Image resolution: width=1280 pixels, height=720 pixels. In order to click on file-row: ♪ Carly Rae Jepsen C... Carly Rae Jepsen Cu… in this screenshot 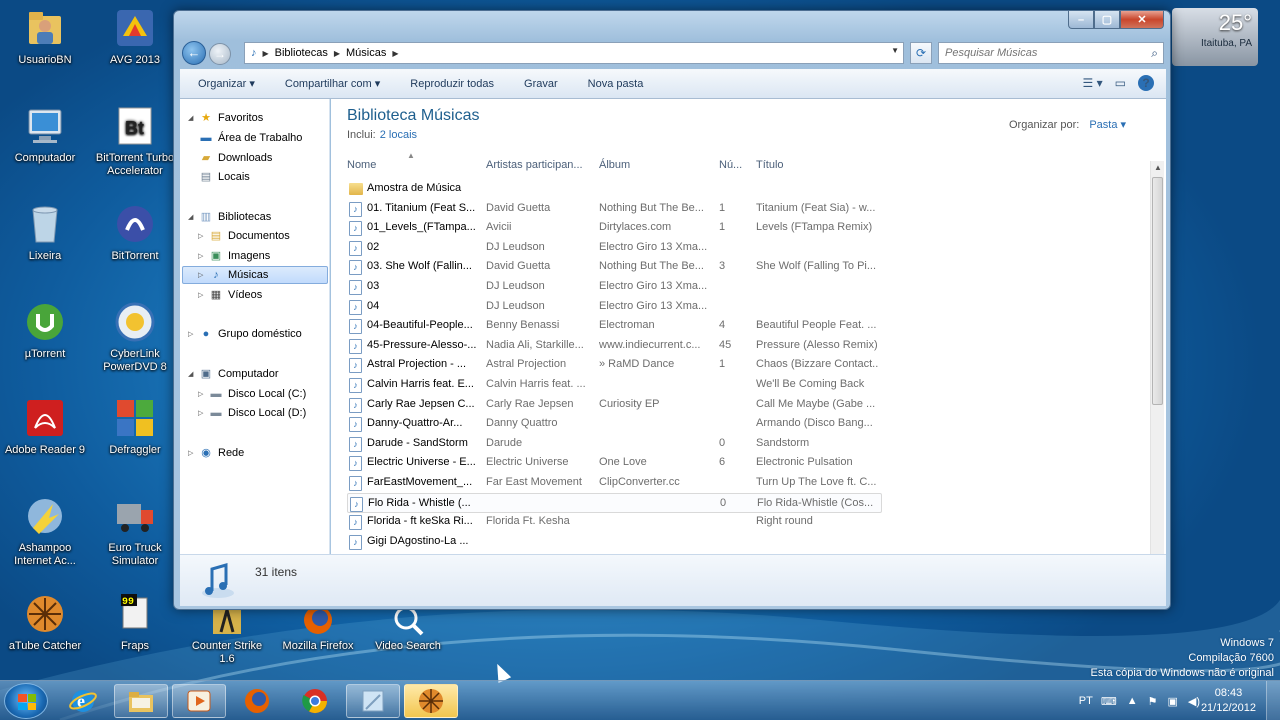, I will do `click(614, 405)`.